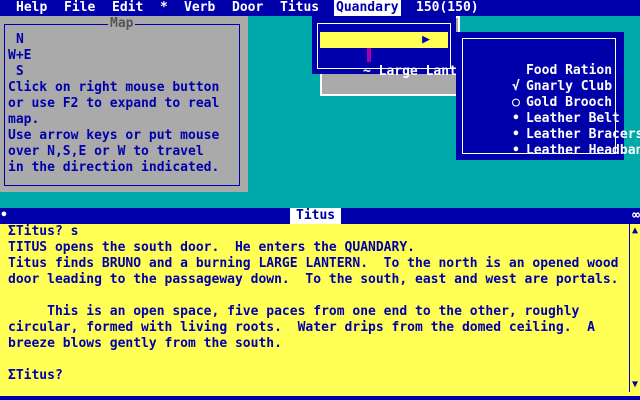  What do you see at coordinates (114, 103) in the screenshot?
I see `map-help-line: or use F2 to expand to real` at bounding box center [114, 103].